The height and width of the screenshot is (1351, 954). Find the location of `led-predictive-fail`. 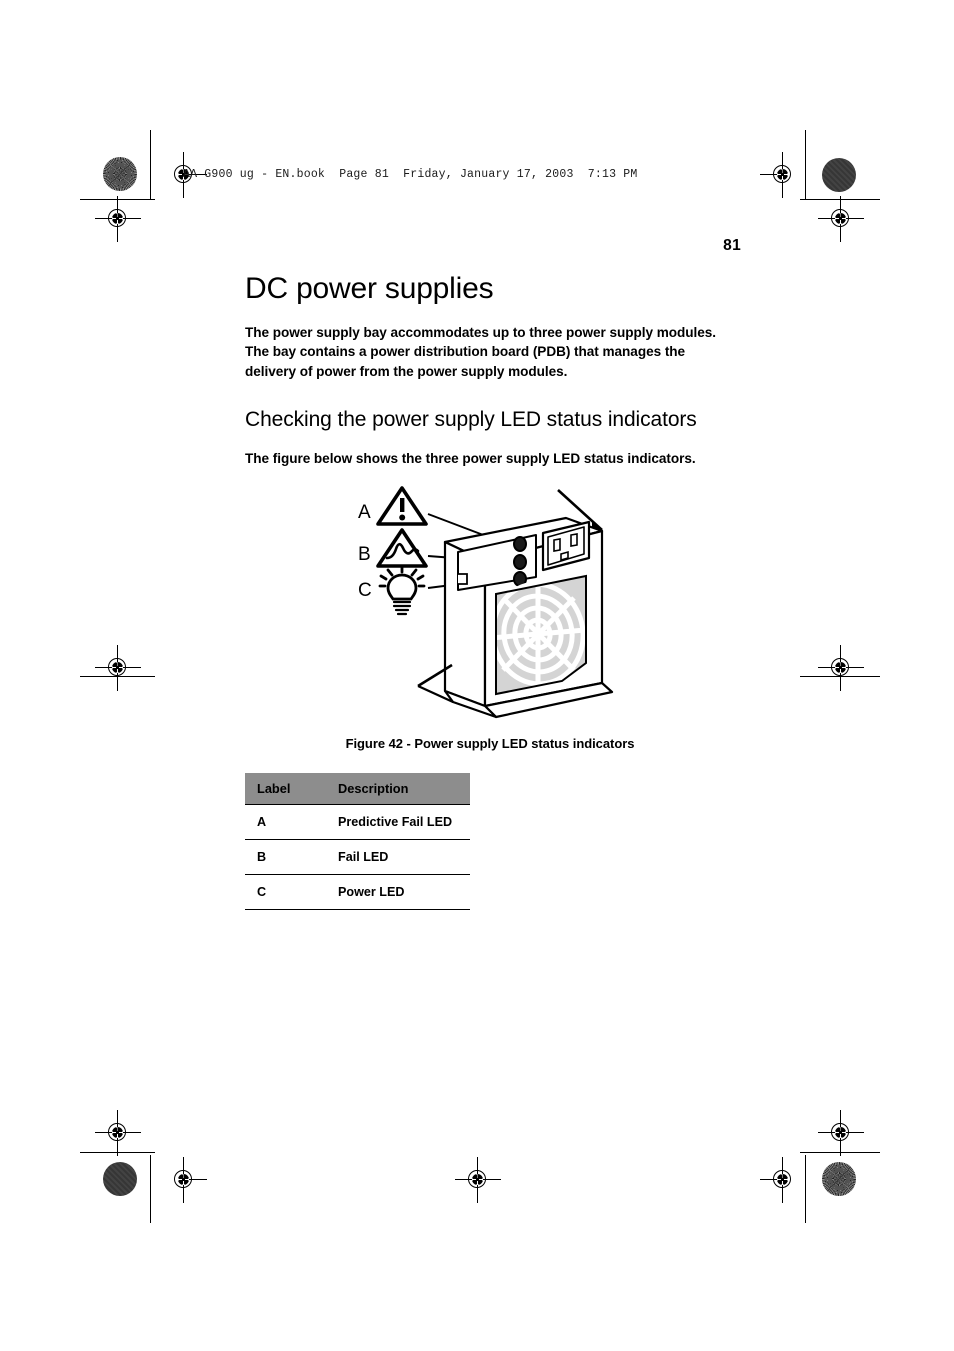

led-predictive-fail is located at coordinates (520, 544).